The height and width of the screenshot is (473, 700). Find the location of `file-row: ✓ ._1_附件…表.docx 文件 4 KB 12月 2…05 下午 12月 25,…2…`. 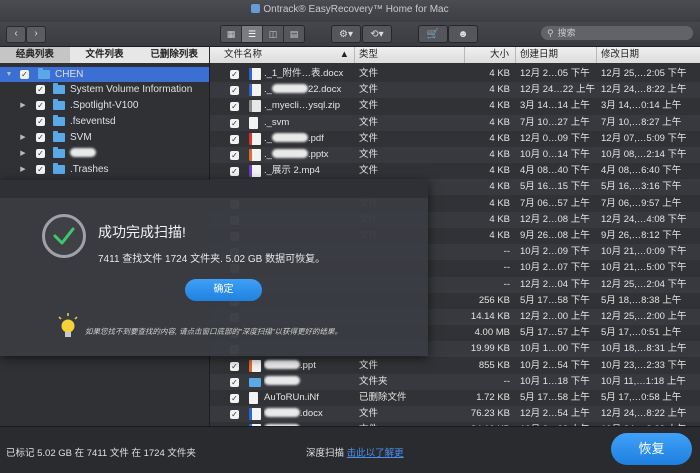

file-row: ✓ ._1_附件…表.docx 文件 4 KB 12月 2…05 下午 12月 25,…2… is located at coordinates (455, 74).